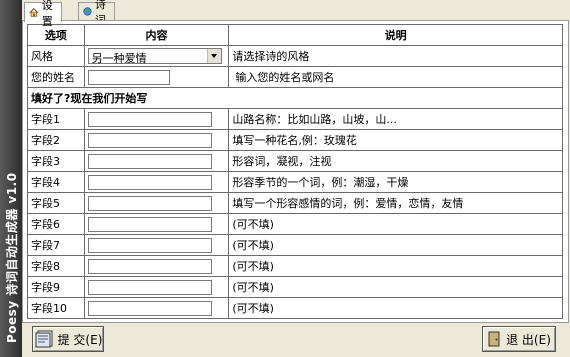 The image size is (570, 357). Describe the element at coordinates (528, 339) in the screenshot. I see `exit-button-label: 退 出(E)` at that location.